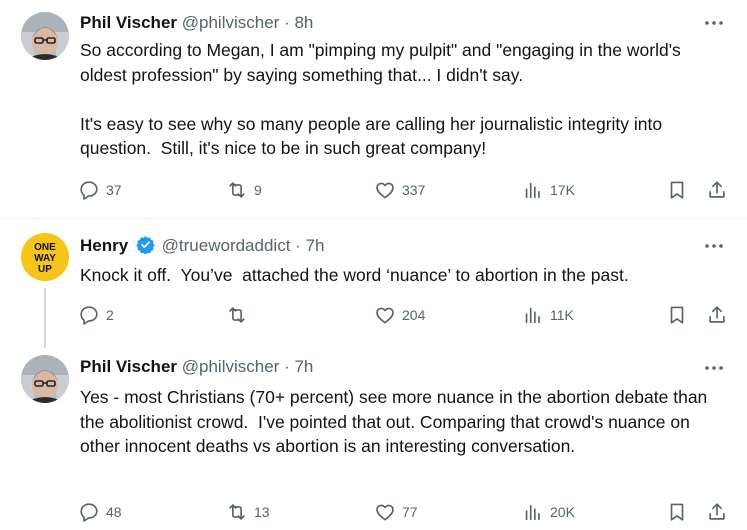  I want to click on like-count: 204, so click(414, 315).